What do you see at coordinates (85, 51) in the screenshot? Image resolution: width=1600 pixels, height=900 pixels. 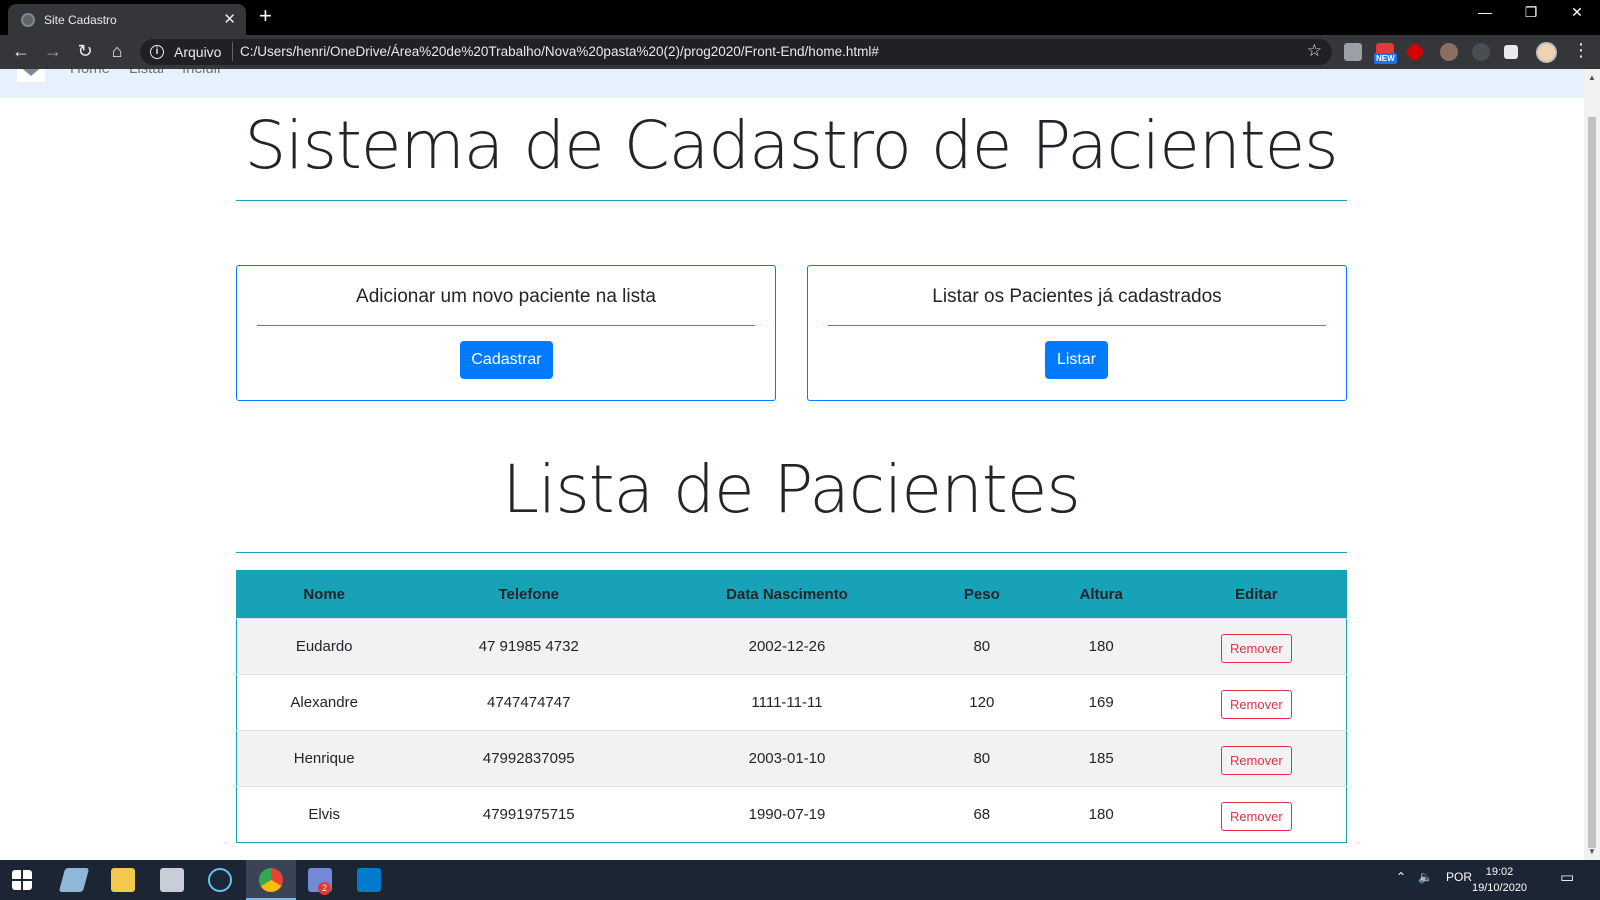 I see `reload-icon: ↻` at bounding box center [85, 51].